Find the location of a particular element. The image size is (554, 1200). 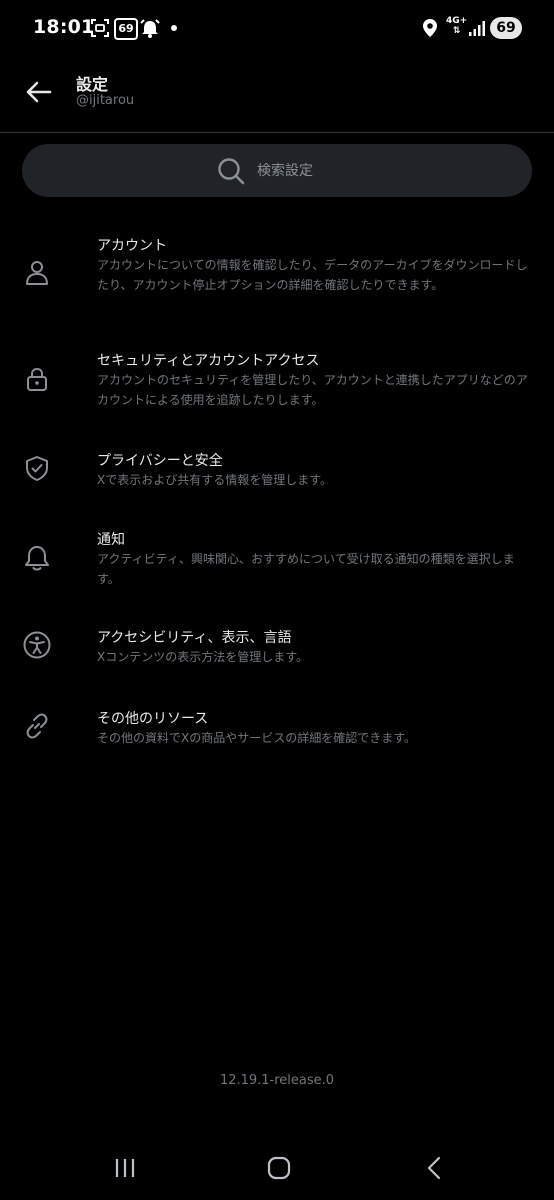

settings-item-notifications: 通知 アクティビティ、興味関心、おすすめについて受け取る通知の種類を選択します。 is located at coordinates (277, 559).